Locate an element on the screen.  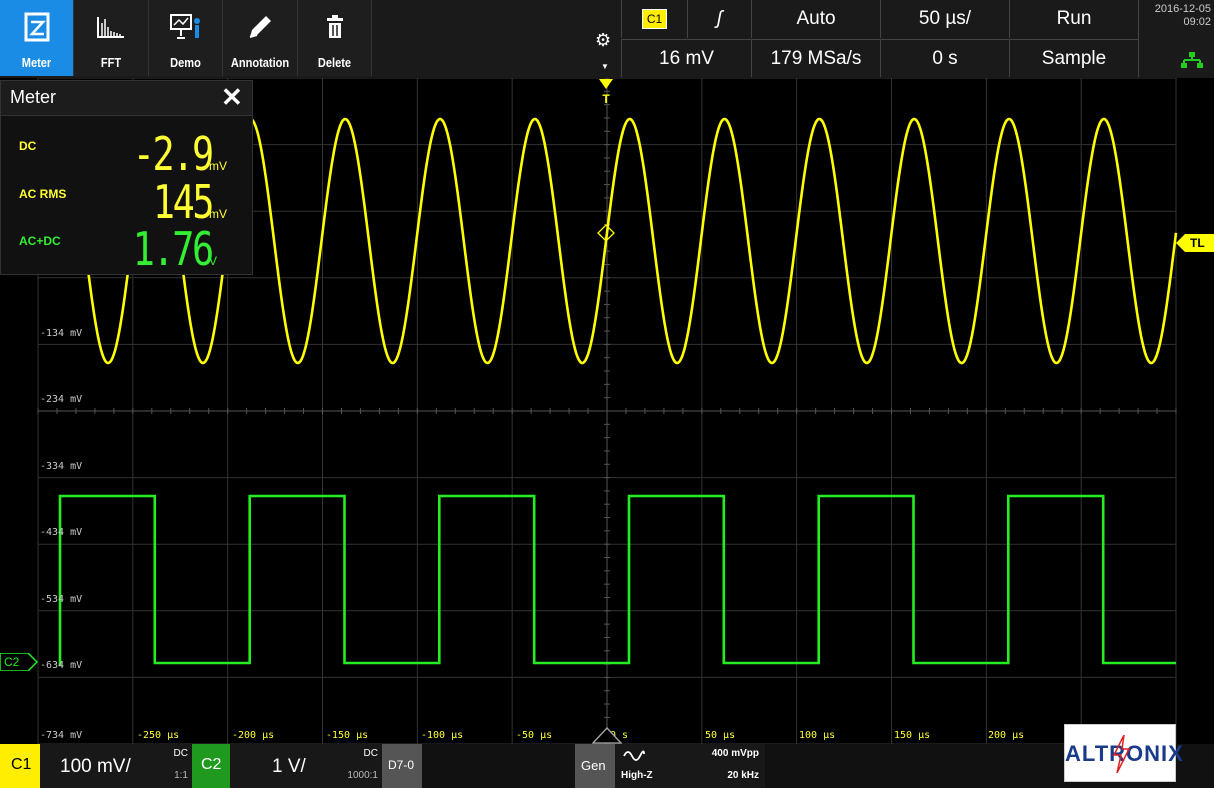
c2-label: C2 is located at coordinates (211, 764).